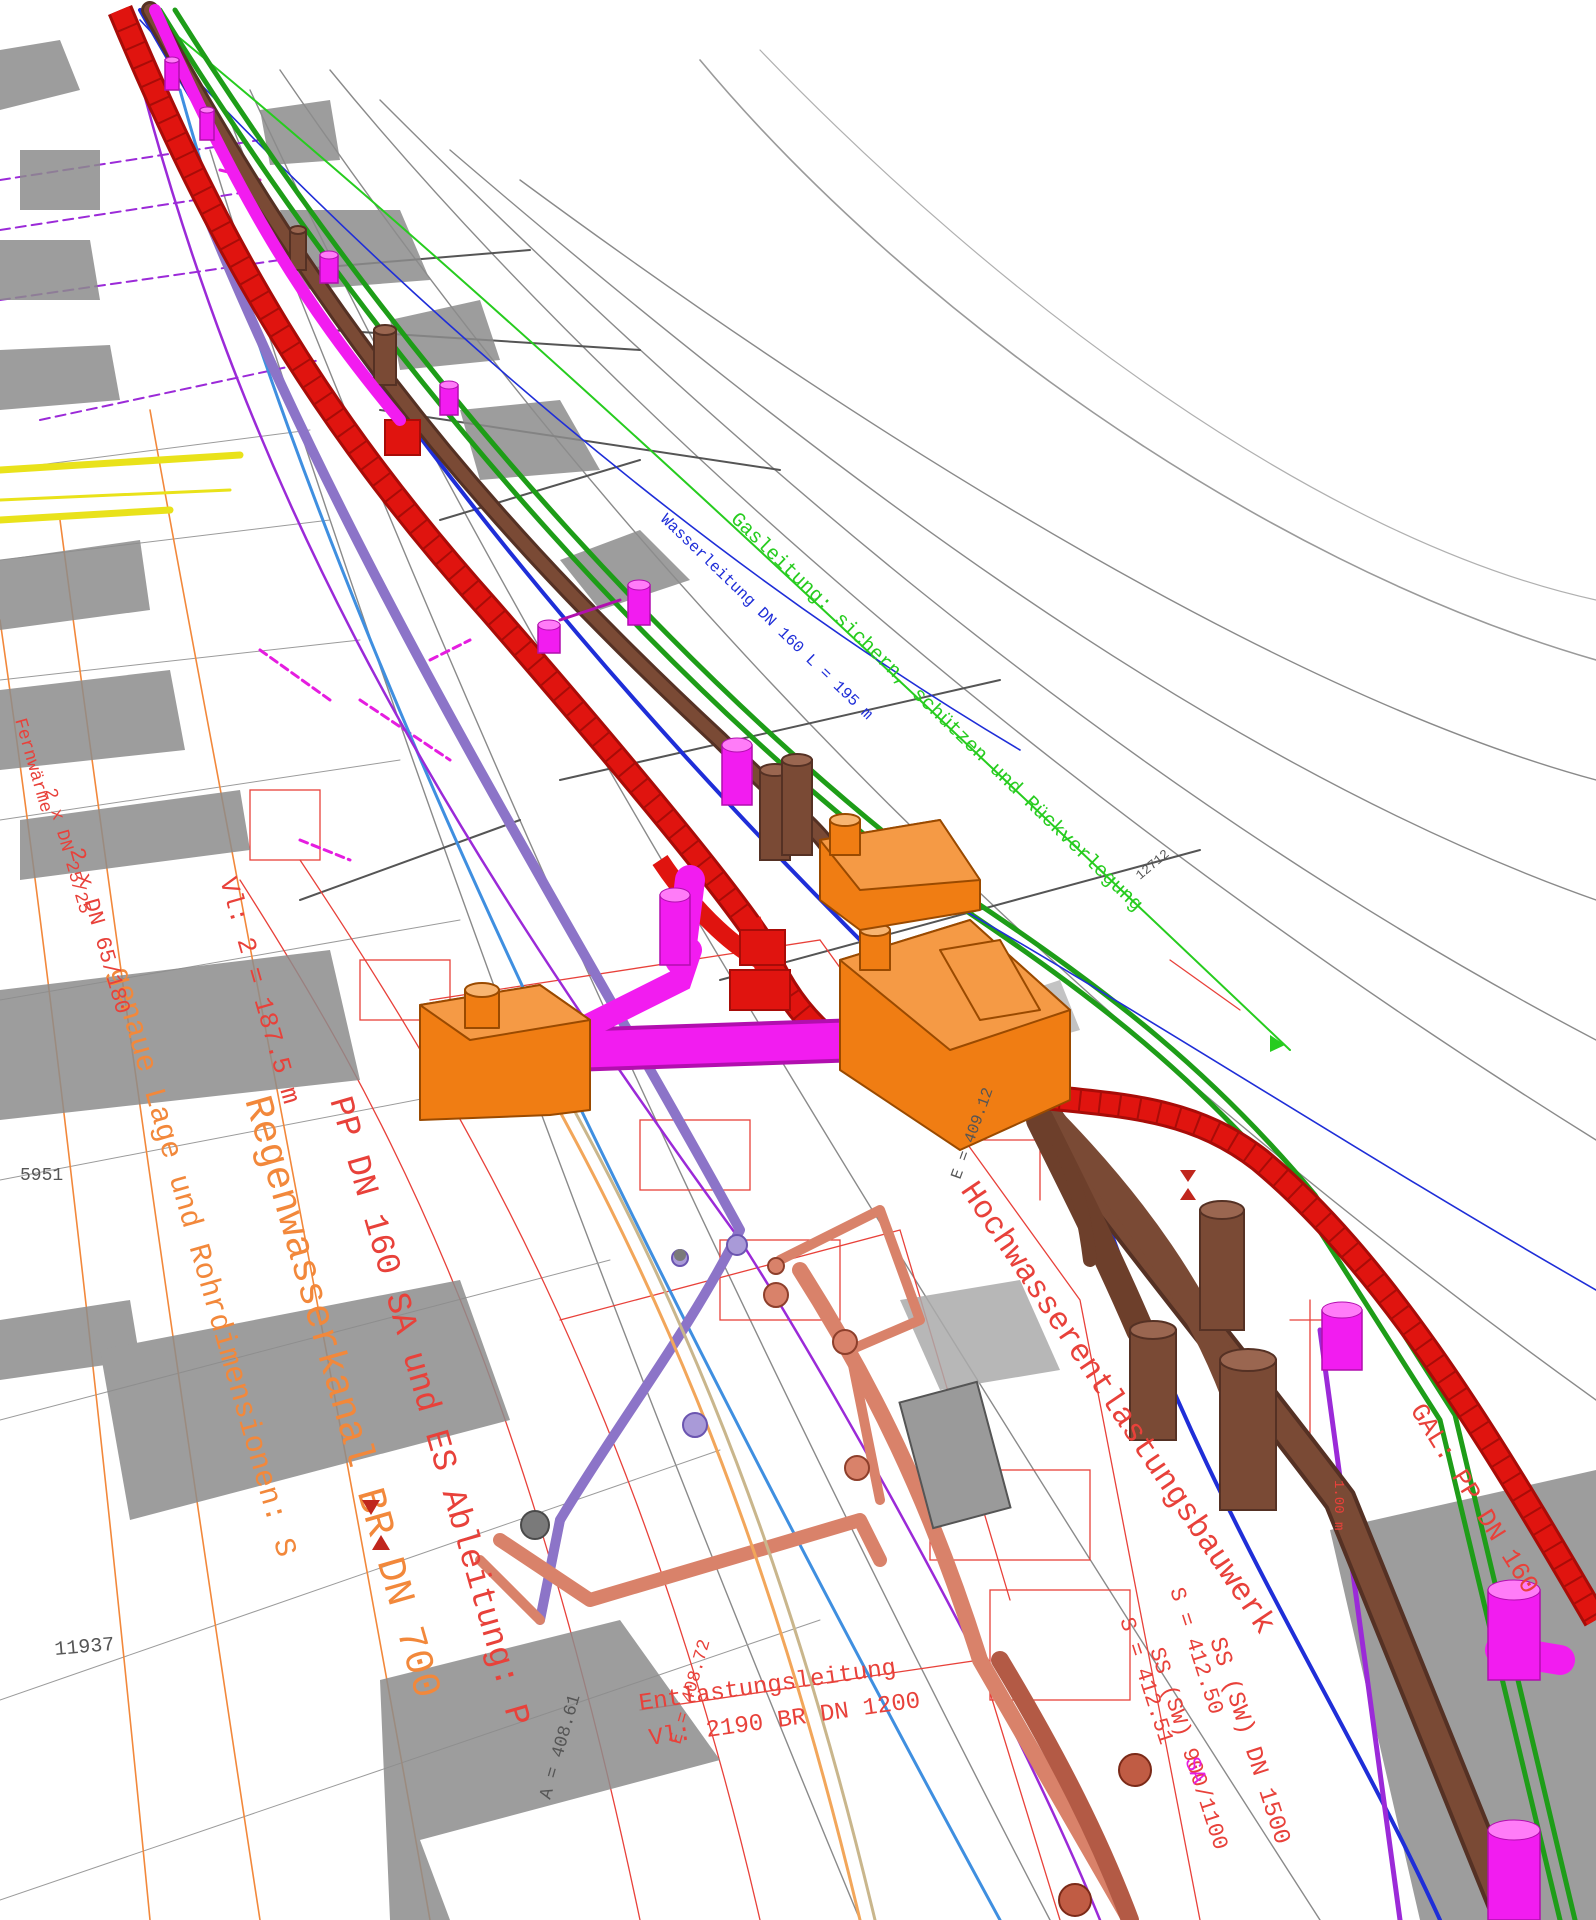 This screenshot has width=1596, height=1920. What do you see at coordinates (900, 872) in the screenshot?
I see `orange-chamber-upper` at bounding box center [900, 872].